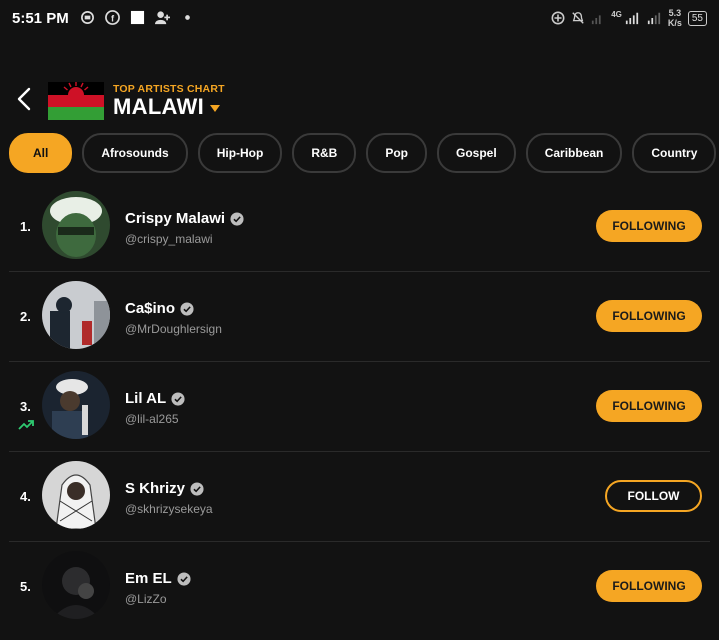  What do you see at coordinates (653, 18) in the screenshot?
I see `signal-strength-2-icon` at bounding box center [653, 18].